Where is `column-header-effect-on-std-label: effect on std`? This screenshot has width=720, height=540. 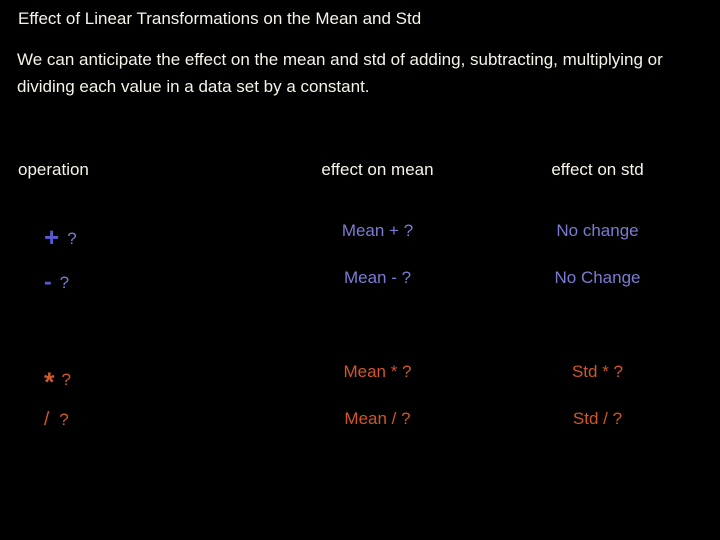
column-header-effect-on-std-label: effect on std is located at coordinates (597, 169).